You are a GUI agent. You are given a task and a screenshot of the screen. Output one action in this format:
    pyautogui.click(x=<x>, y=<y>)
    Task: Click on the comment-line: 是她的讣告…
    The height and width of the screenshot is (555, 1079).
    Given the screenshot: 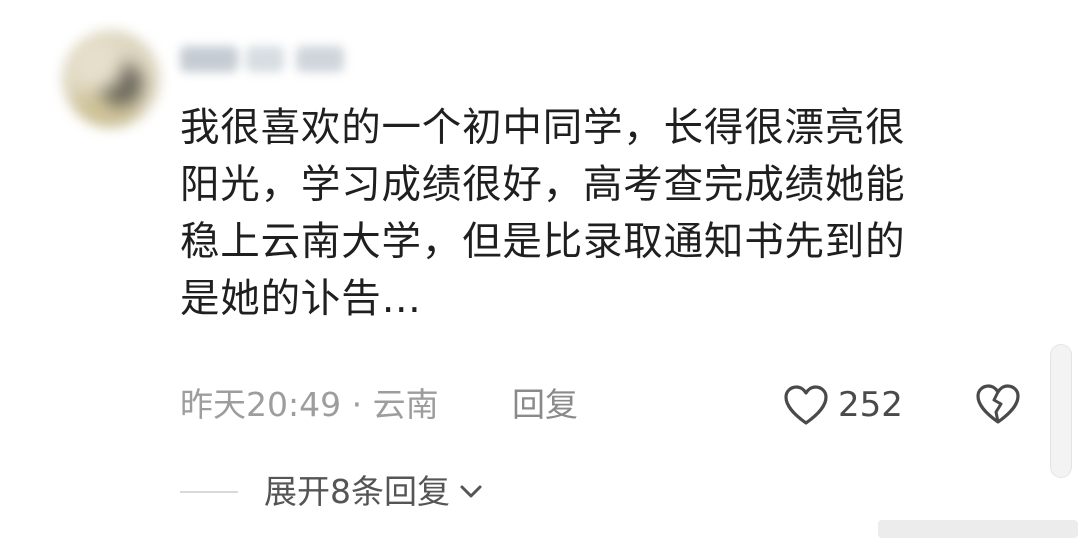 What is the action you would take?
    pyautogui.click(x=301, y=299)
    